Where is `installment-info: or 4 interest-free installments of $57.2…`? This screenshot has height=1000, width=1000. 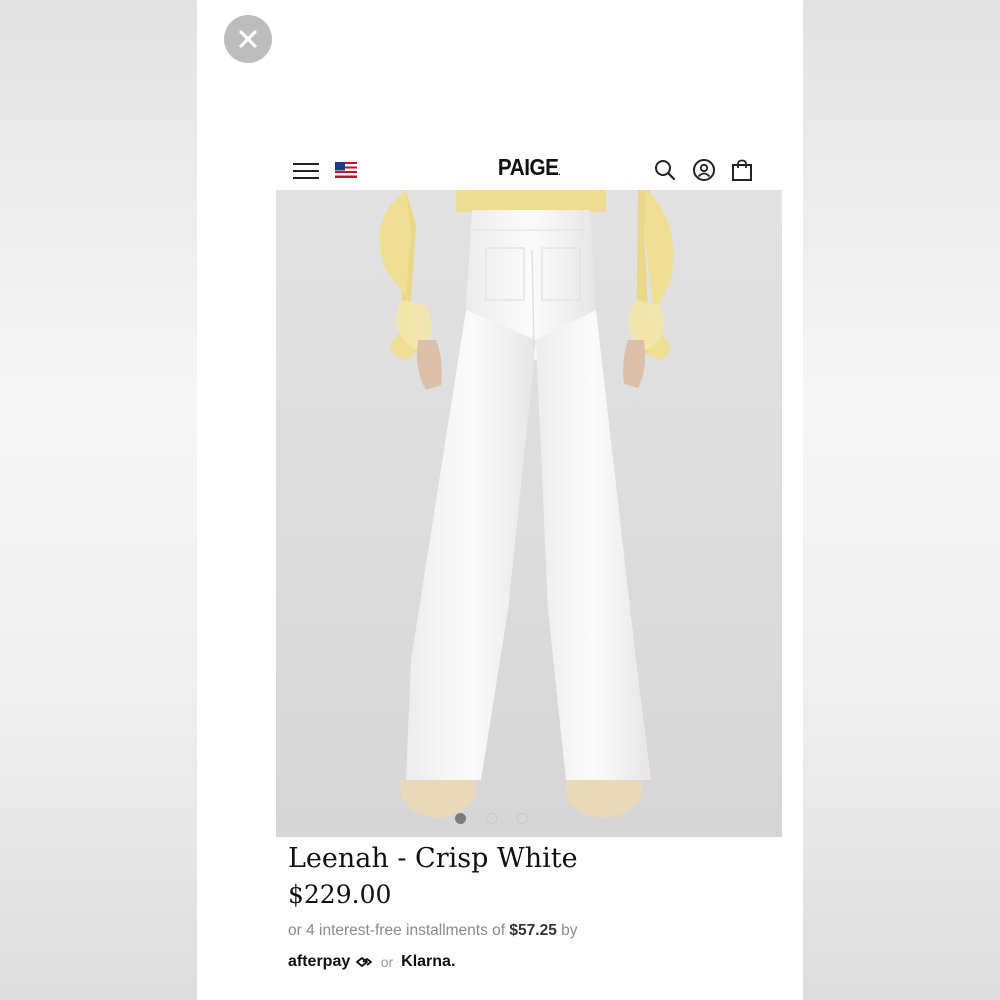 installment-info: or 4 interest-free installments of $57.2… is located at coordinates (433, 931).